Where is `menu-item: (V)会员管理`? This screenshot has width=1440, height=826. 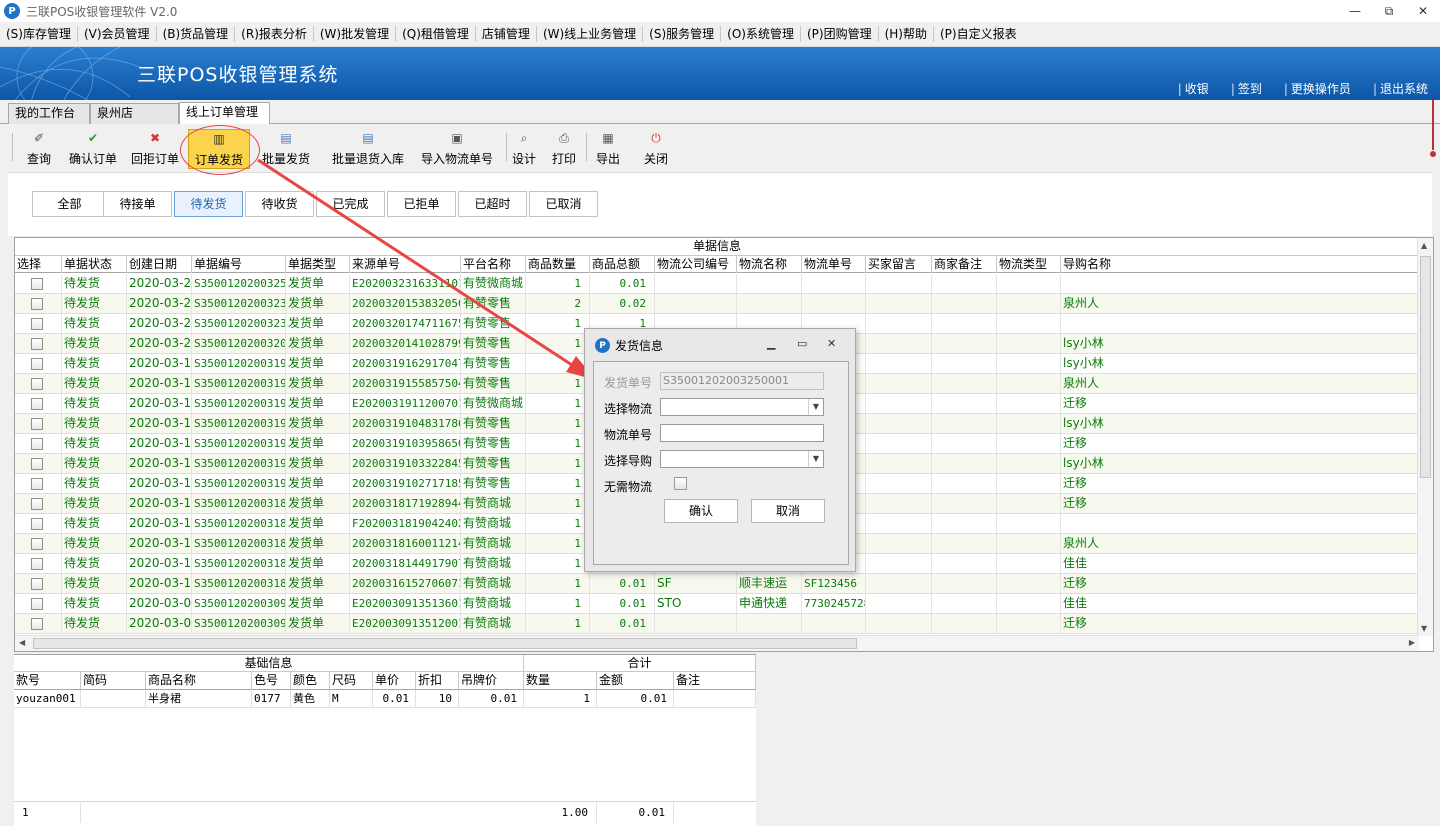
menu-item: (V)会员管理 is located at coordinates (117, 34).